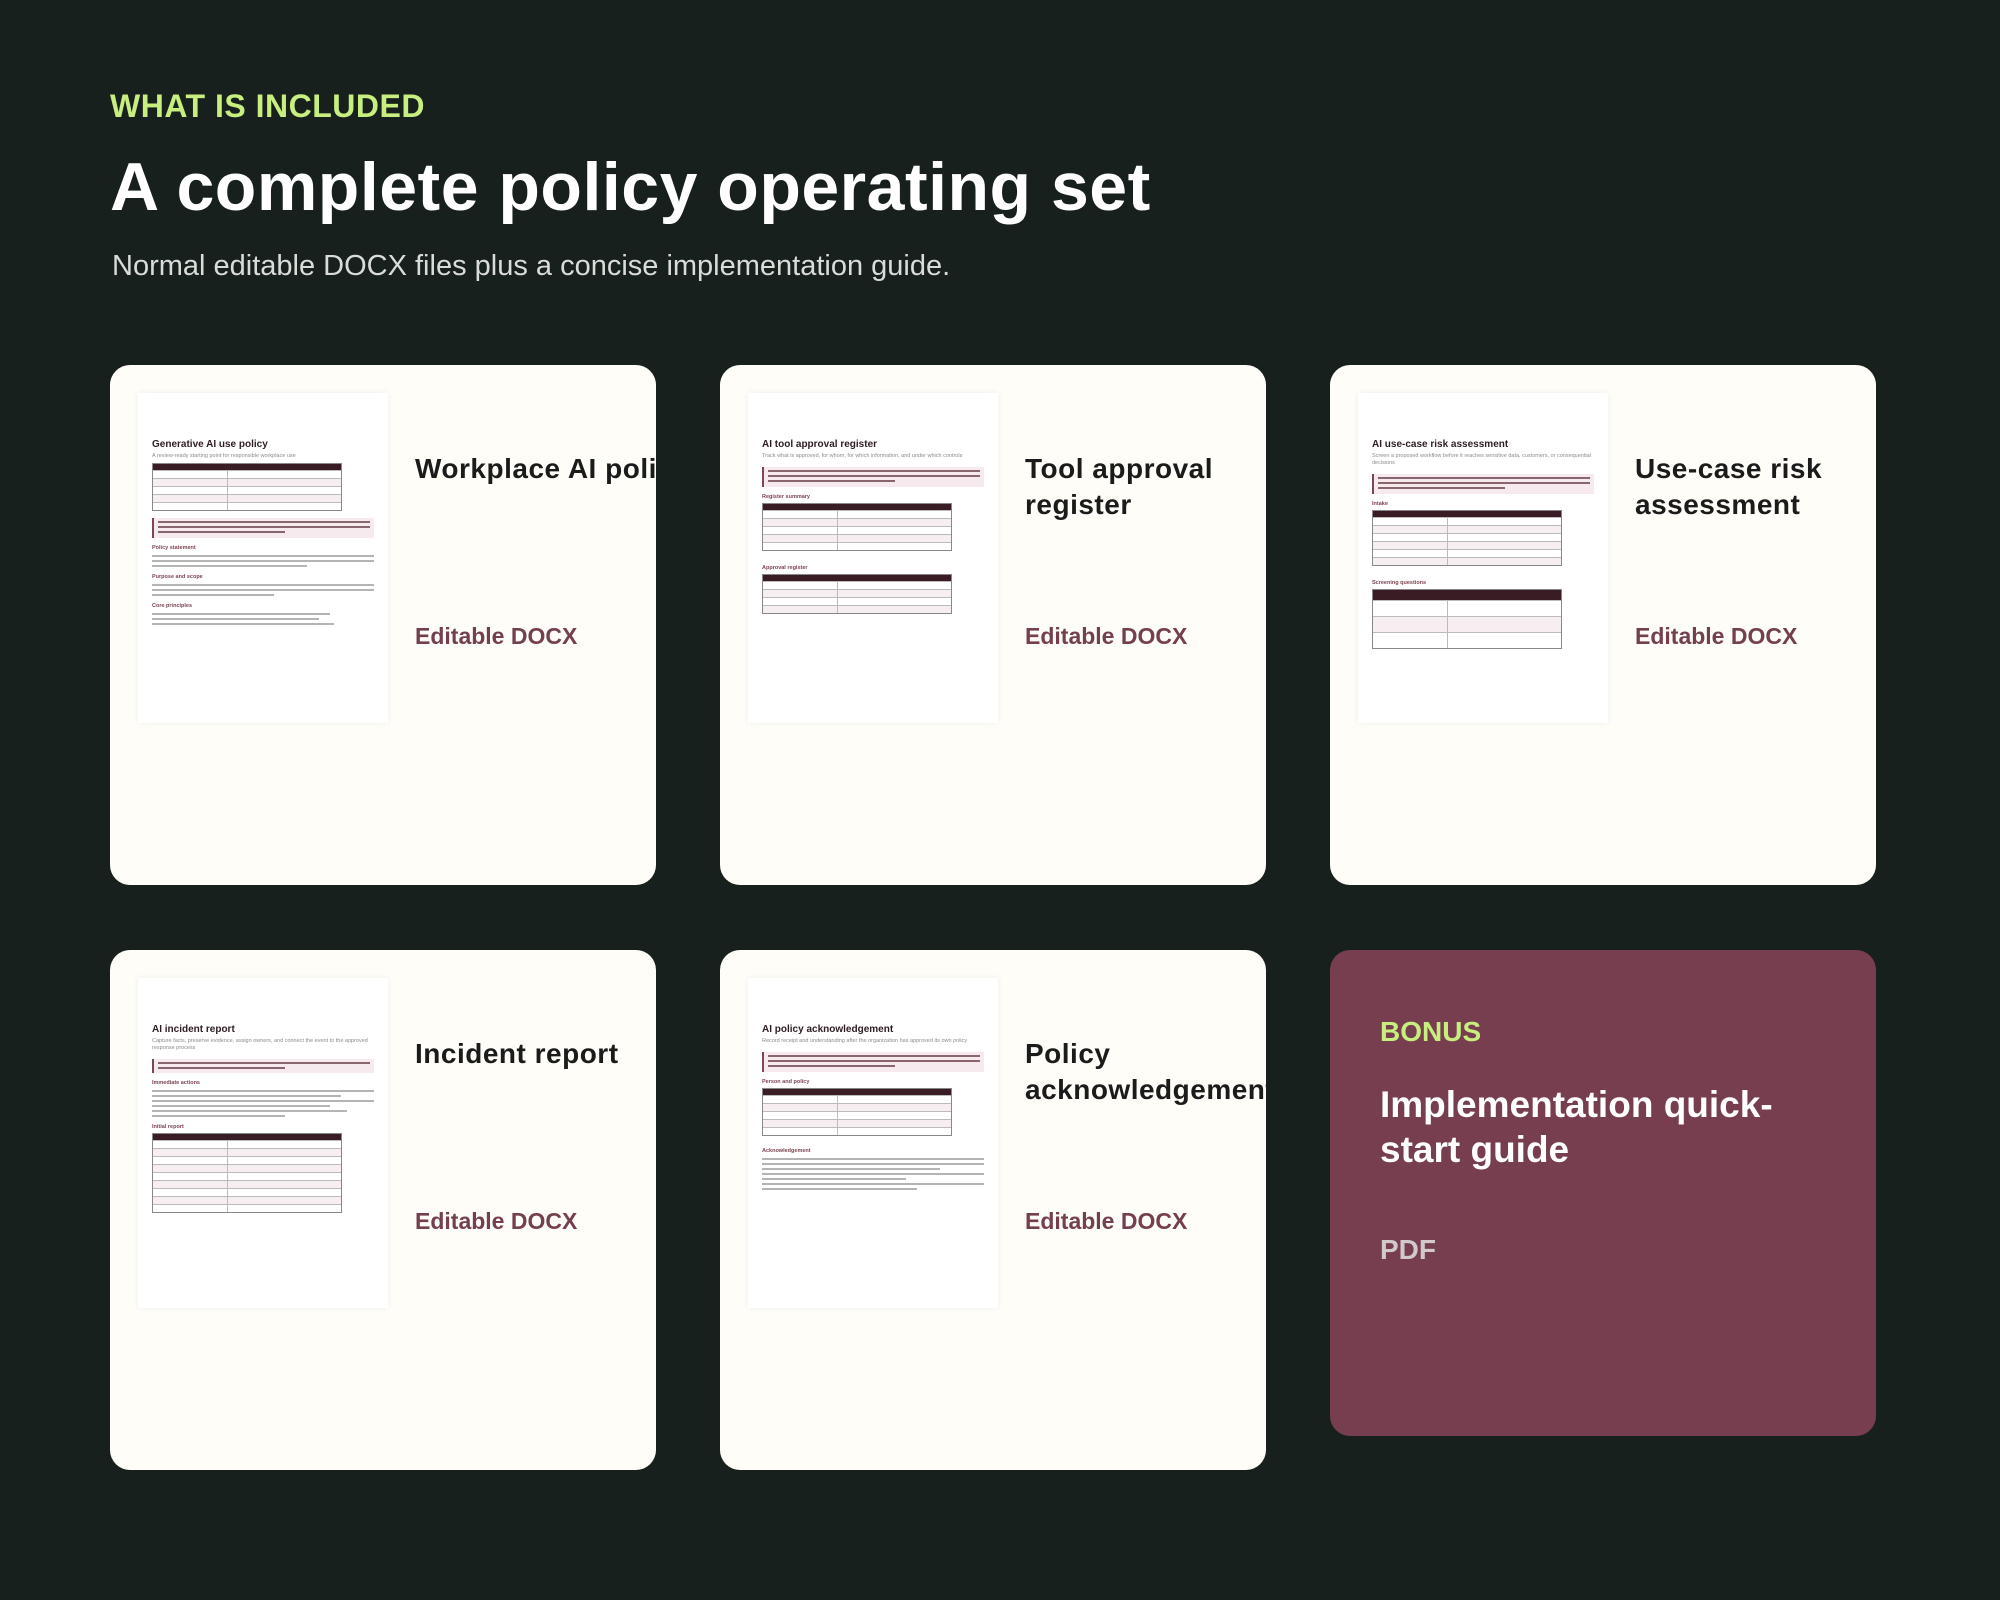  Describe the element at coordinates (828, 1029) in the screenshot. I see `thumbnail-title: AI policy acknowledgement` at that location.